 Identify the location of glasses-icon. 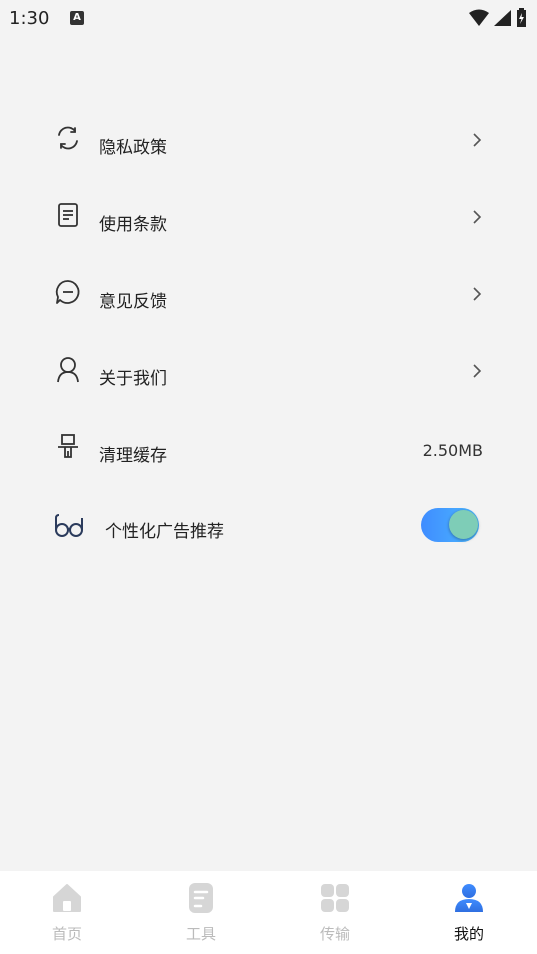
(69, 525).